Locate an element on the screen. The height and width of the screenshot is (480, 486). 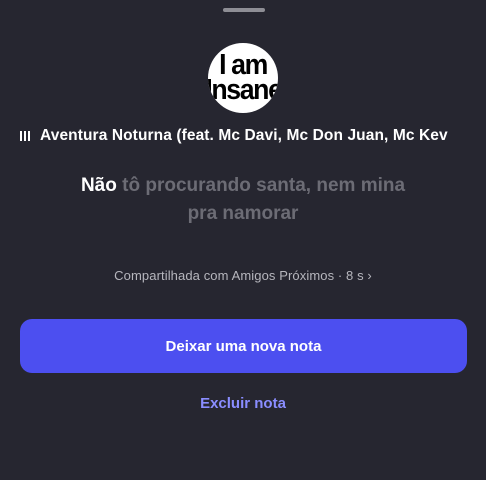
avatar-text-line2: Insane is located at coordinates (243, 90).